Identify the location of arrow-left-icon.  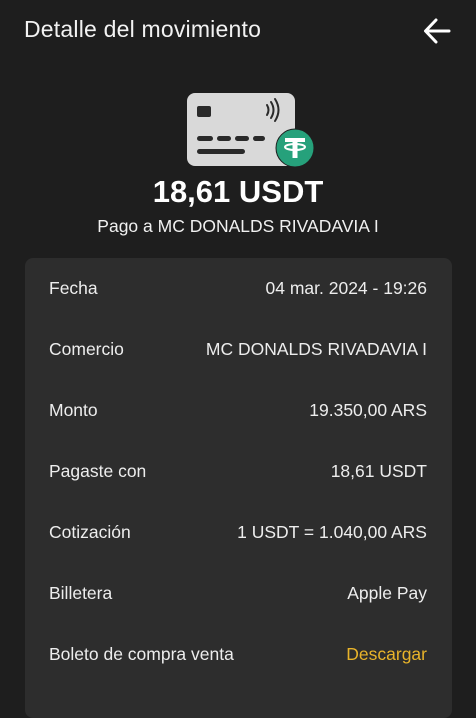
(437, 31).